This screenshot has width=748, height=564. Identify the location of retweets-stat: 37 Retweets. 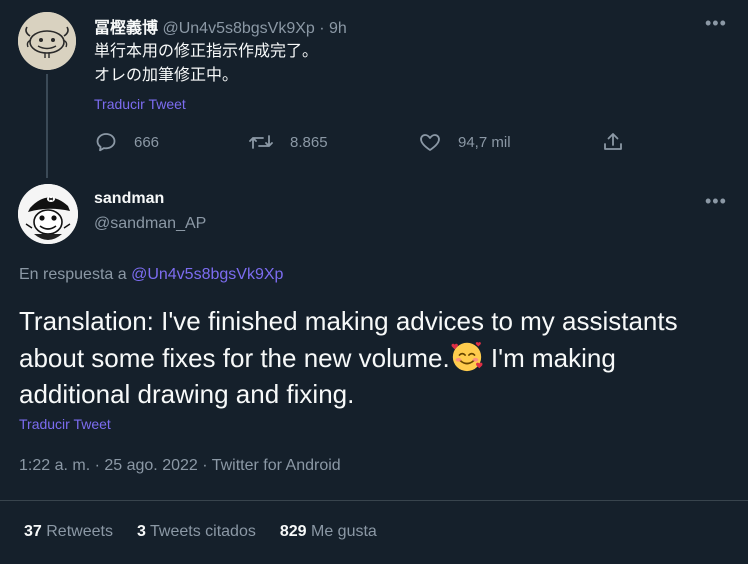
(68, 532).